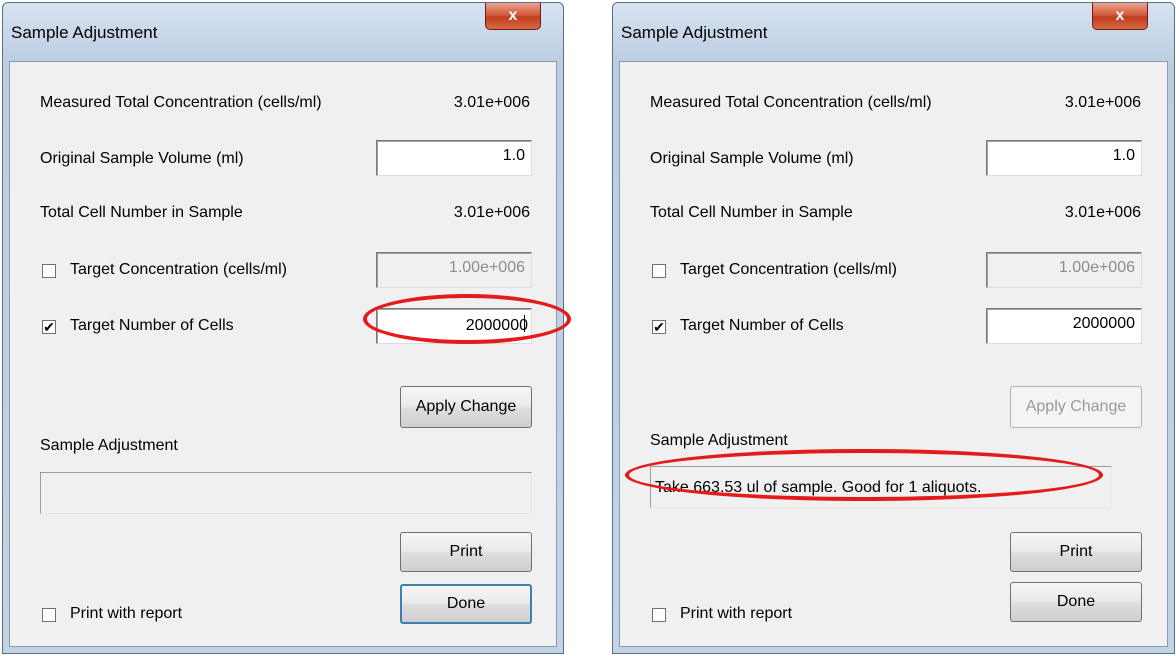  I want to click on target-number-value: 2000000, so click(496, 325).